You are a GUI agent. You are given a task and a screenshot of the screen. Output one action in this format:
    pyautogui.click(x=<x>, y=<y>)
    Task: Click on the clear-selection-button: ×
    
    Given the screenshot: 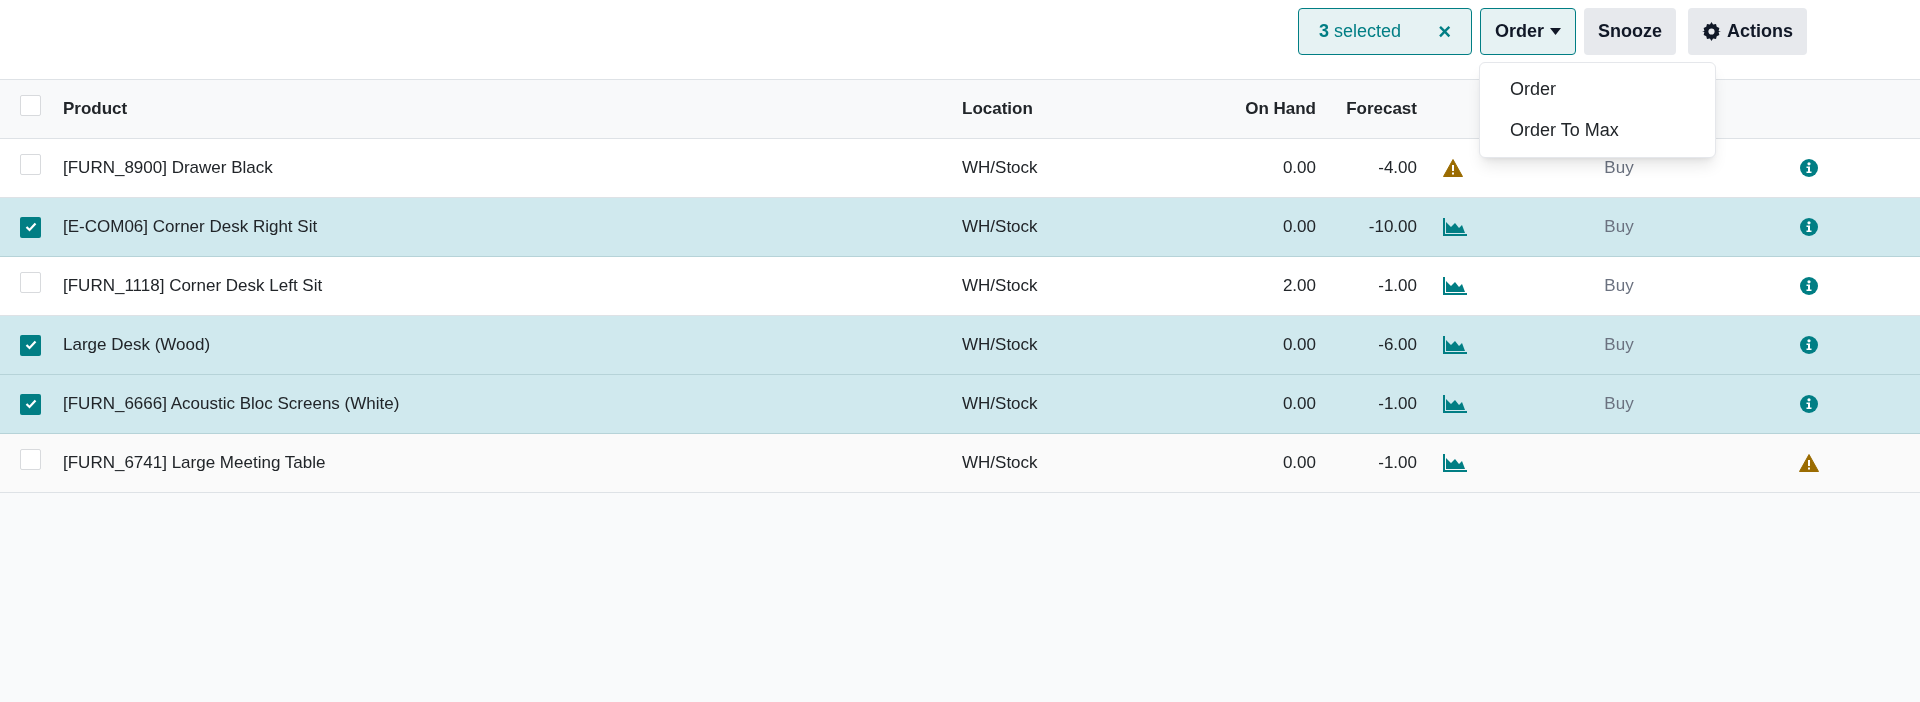 What is the action you would take?
    pyautogui.click(x=1444, y=31)
    